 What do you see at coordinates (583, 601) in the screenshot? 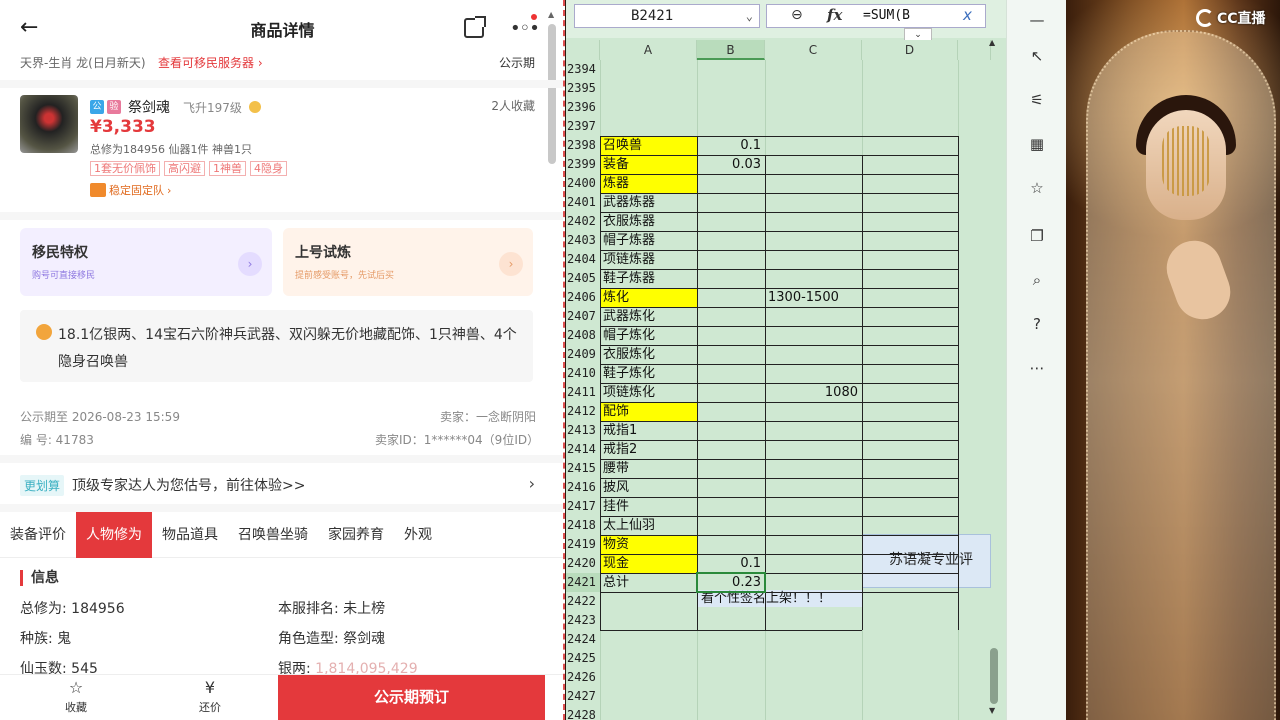
I see `row-header: 2422` at bounding box center [583, 601].